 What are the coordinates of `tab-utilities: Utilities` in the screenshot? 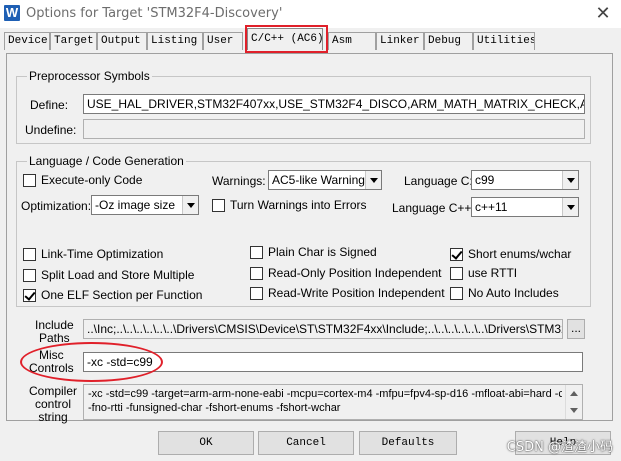 It's located at (504, 41).